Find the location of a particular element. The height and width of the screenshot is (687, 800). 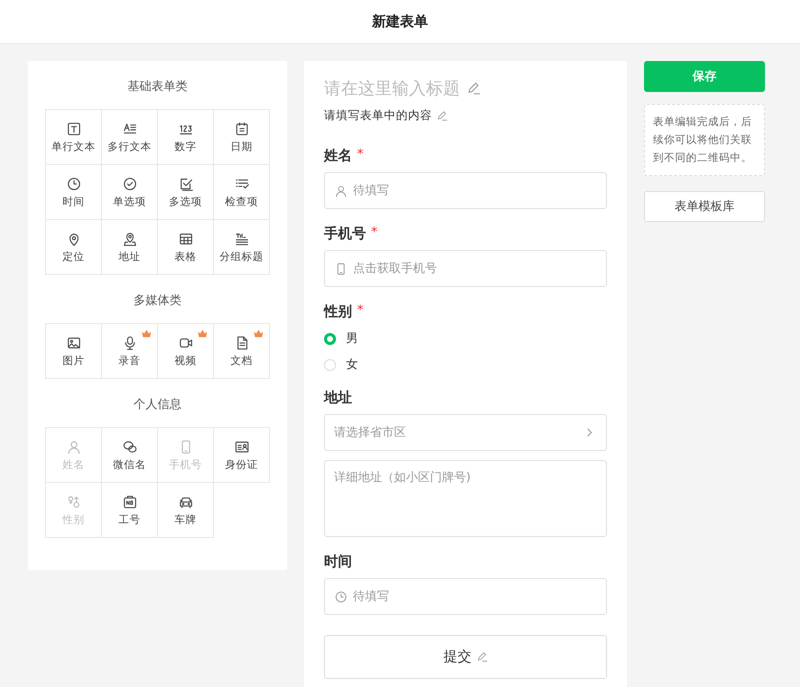

component-tile: 多行文本 is located at coordinates (130, 137).